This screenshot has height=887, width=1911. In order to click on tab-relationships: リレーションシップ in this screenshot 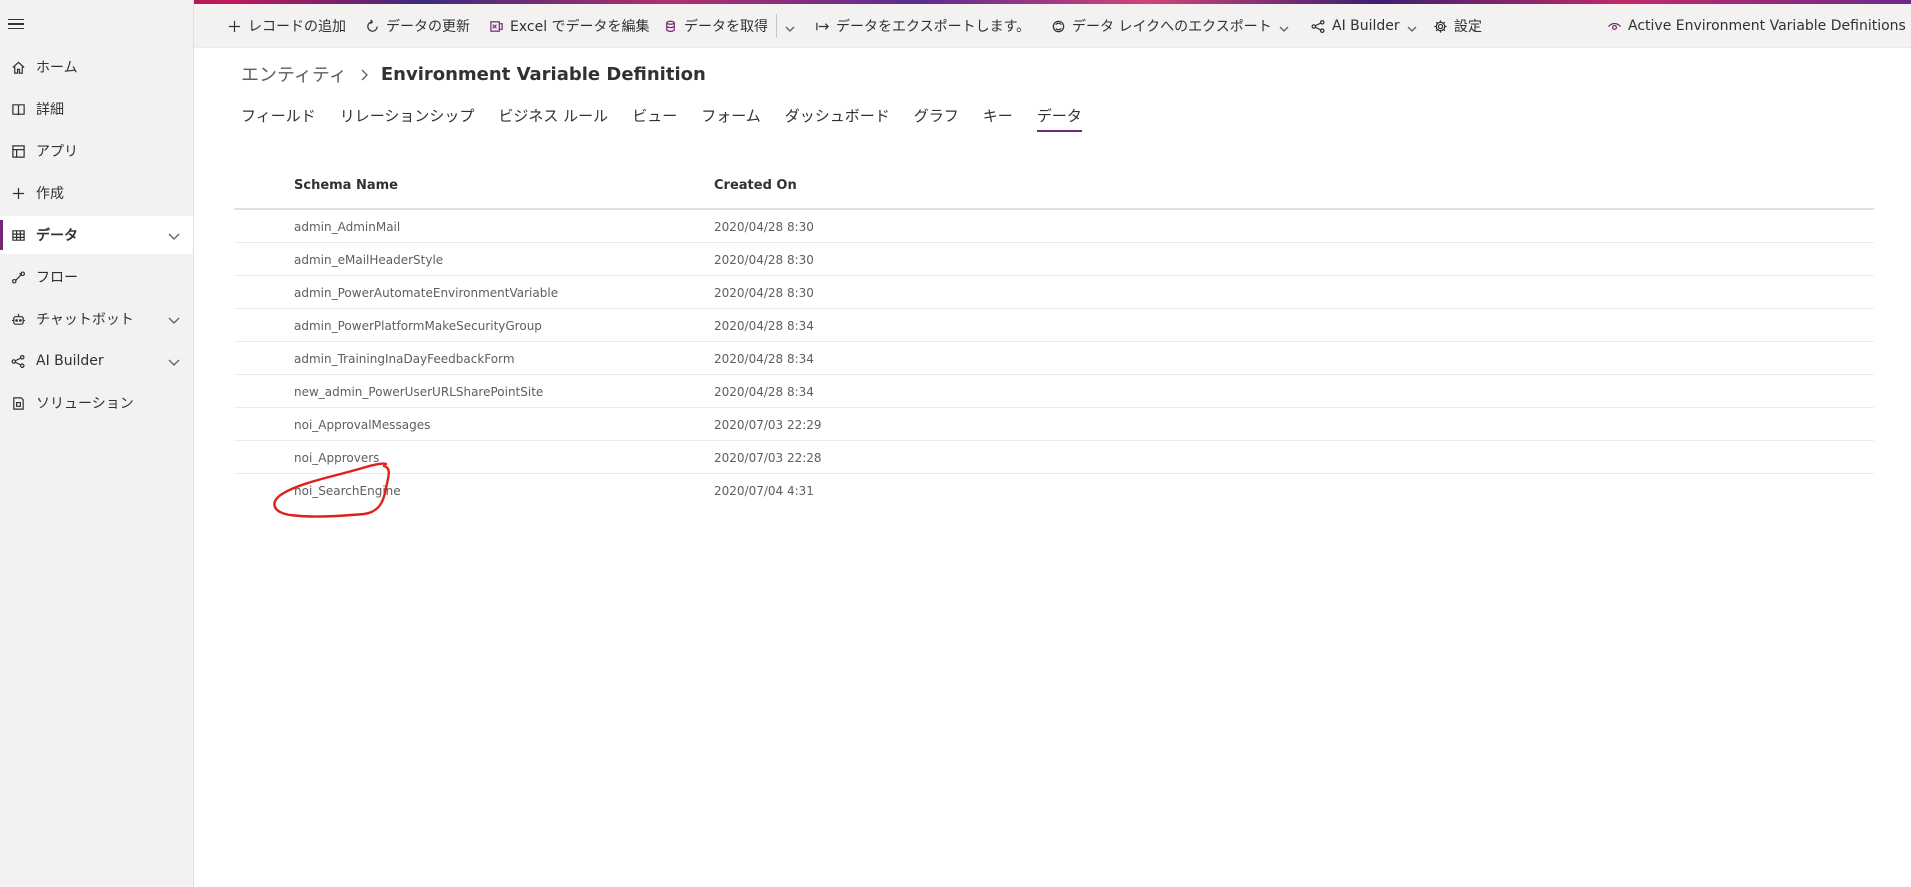, I will do `click(407, 118)`.